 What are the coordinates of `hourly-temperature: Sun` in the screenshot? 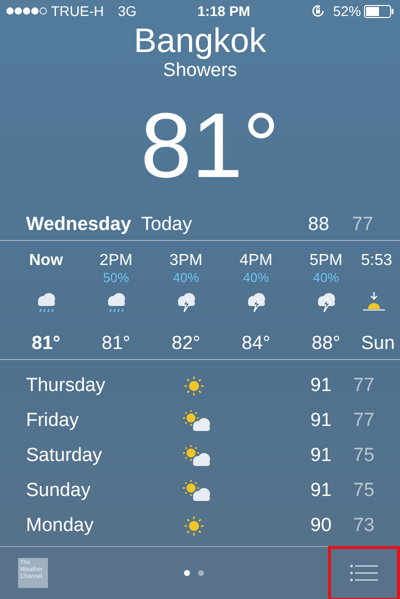 It's located at (378, 344).